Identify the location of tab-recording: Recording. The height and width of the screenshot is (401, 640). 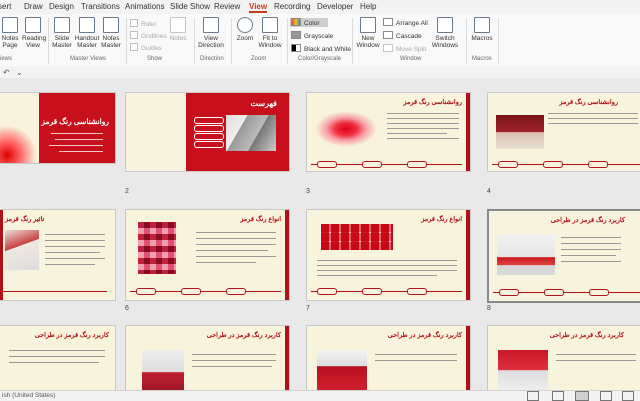
(292, 6).